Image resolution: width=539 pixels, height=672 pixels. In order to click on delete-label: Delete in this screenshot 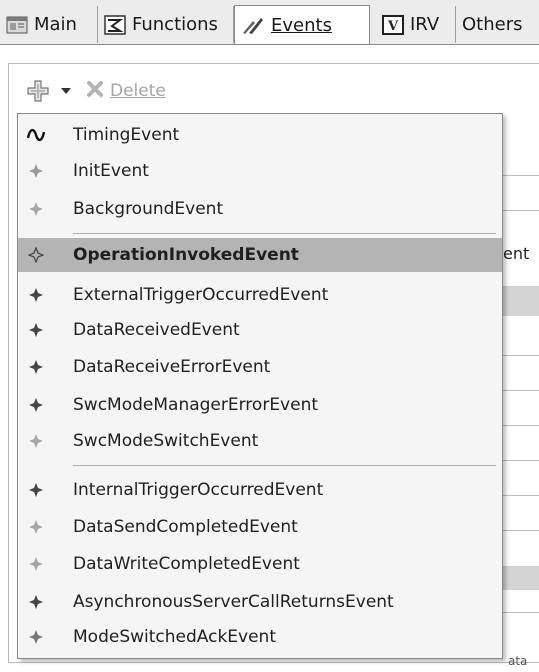, I will do `click(138, 91)`.